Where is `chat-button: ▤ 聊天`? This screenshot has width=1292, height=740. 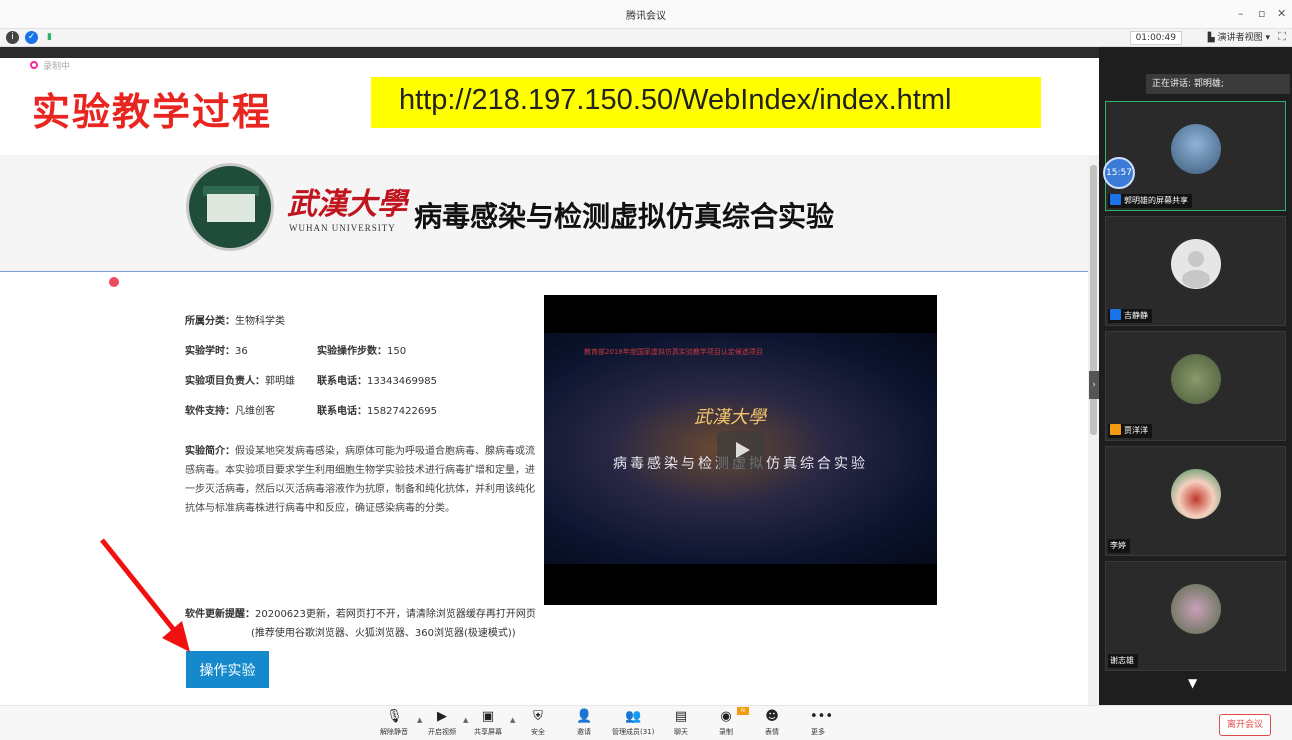
chat-button: ▤ 聊天 is located at coordinates (681, 723).